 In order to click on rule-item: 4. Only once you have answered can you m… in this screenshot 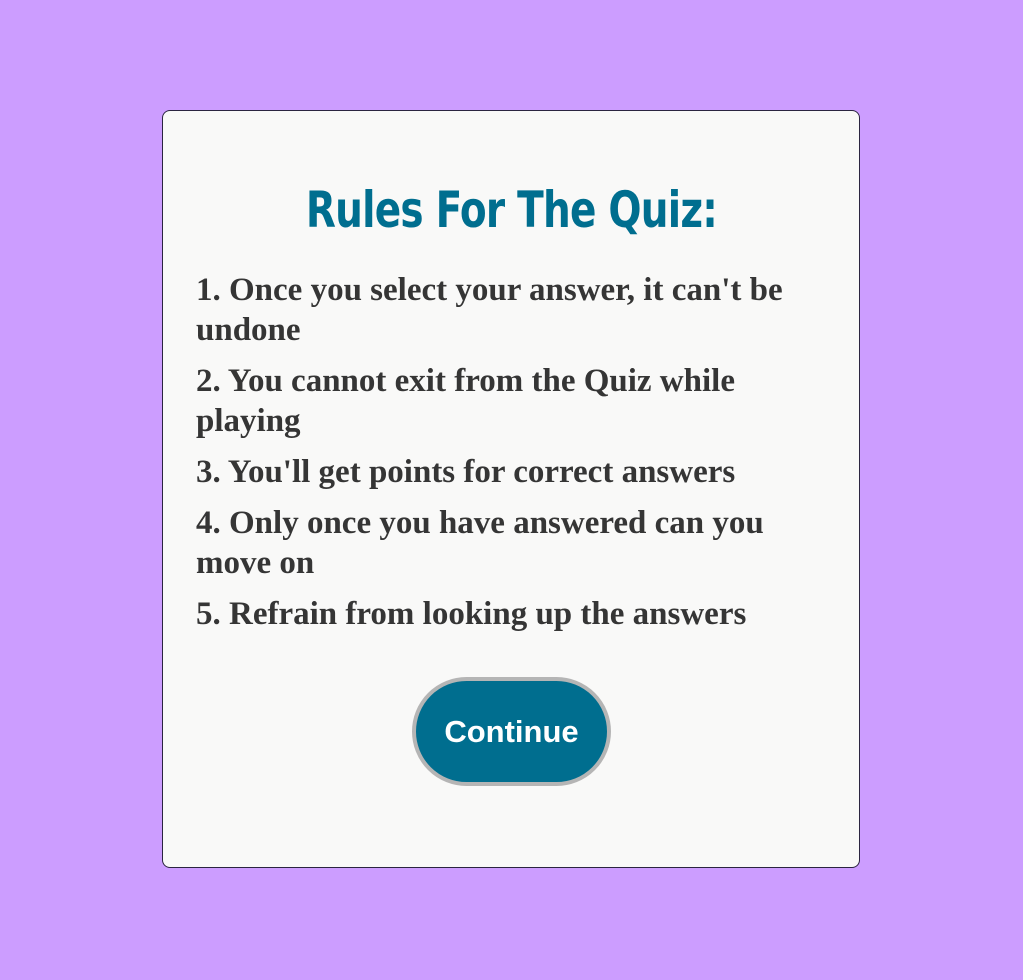, I will do `click(480, 543)`.